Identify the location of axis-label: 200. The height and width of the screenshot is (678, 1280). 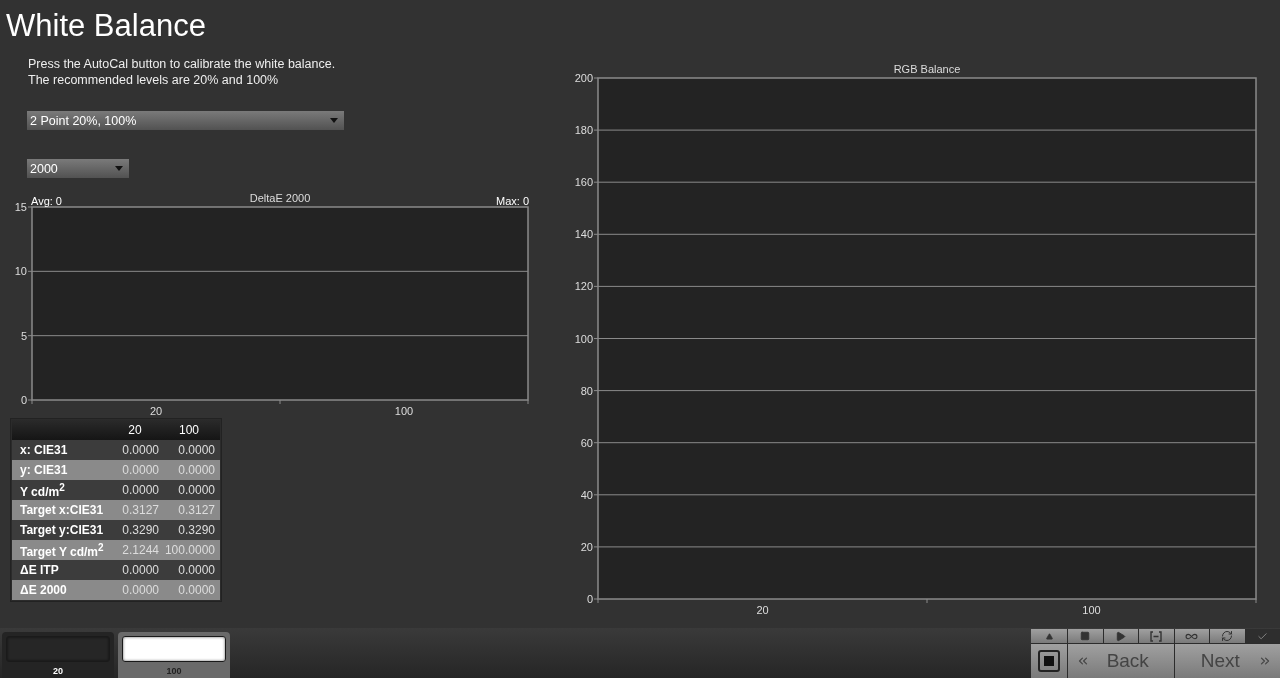
(583, 78).